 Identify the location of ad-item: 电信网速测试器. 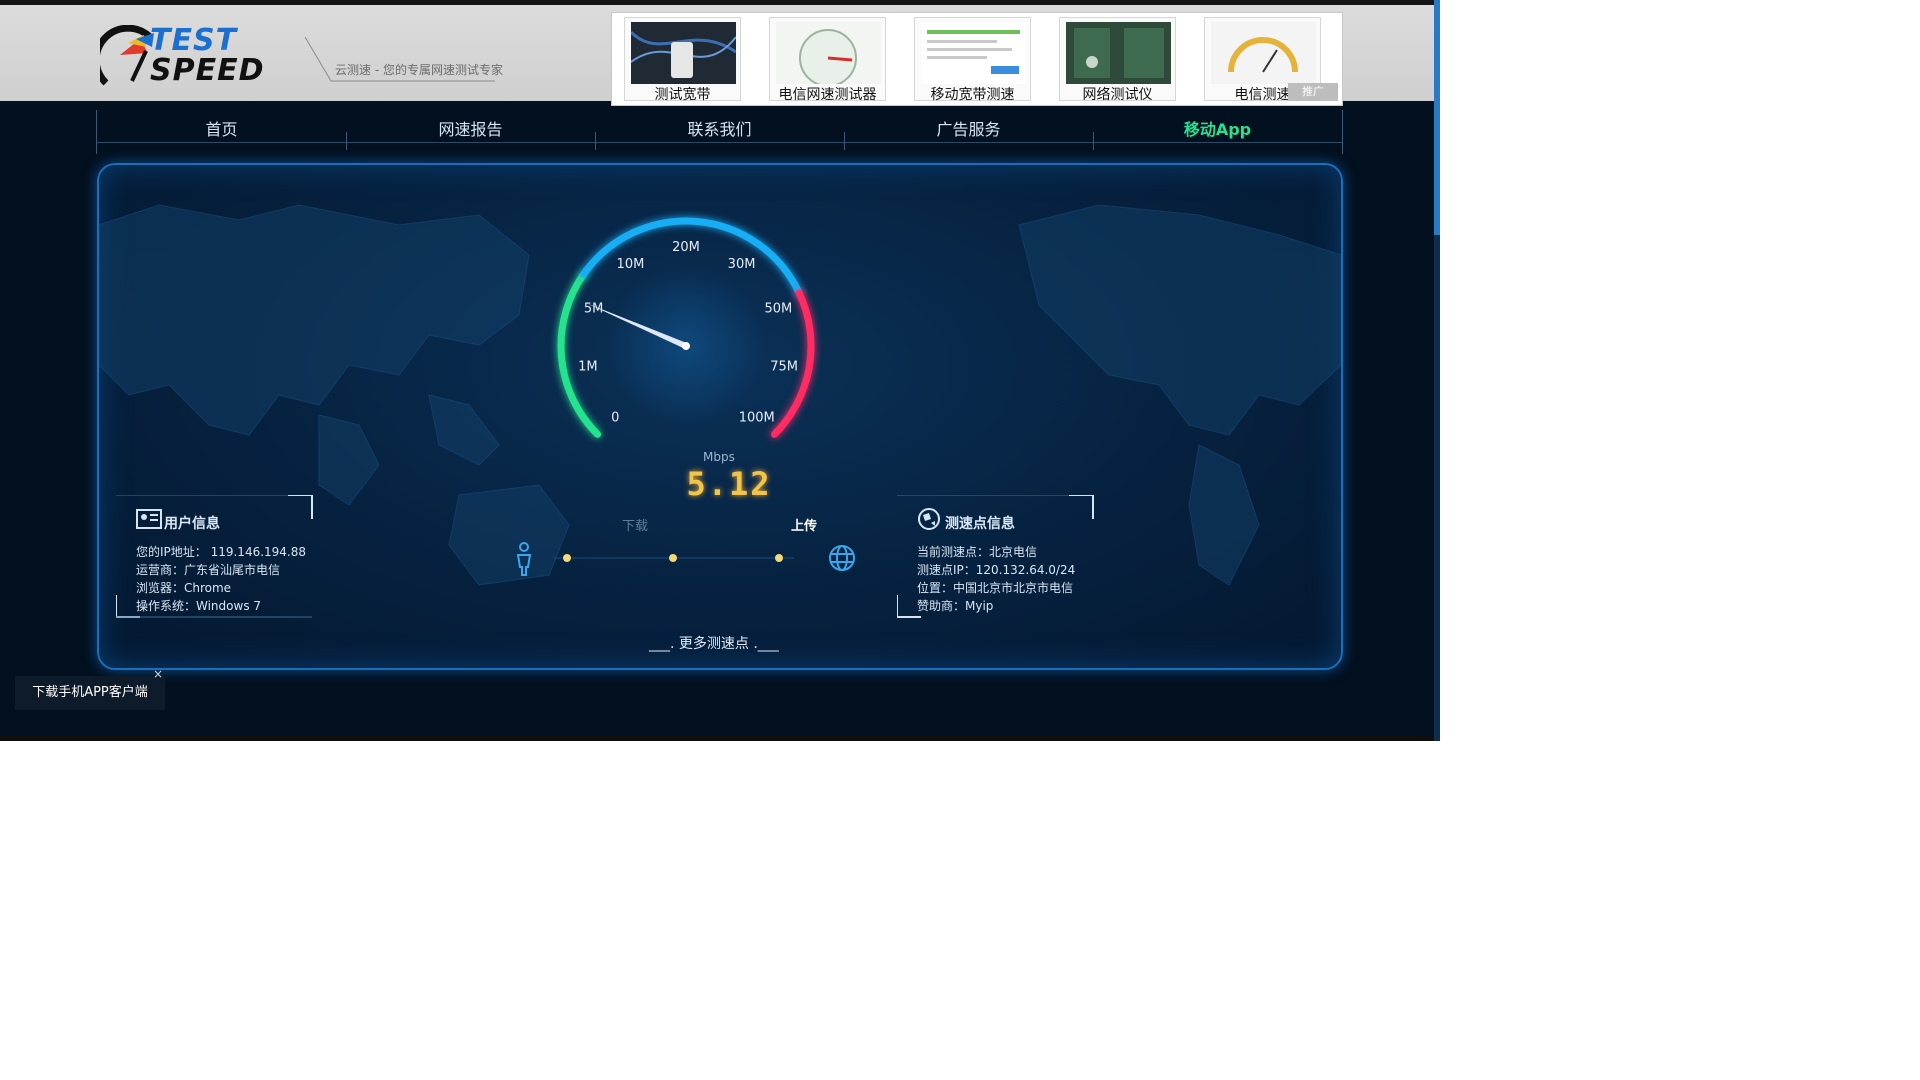
(827, 60).